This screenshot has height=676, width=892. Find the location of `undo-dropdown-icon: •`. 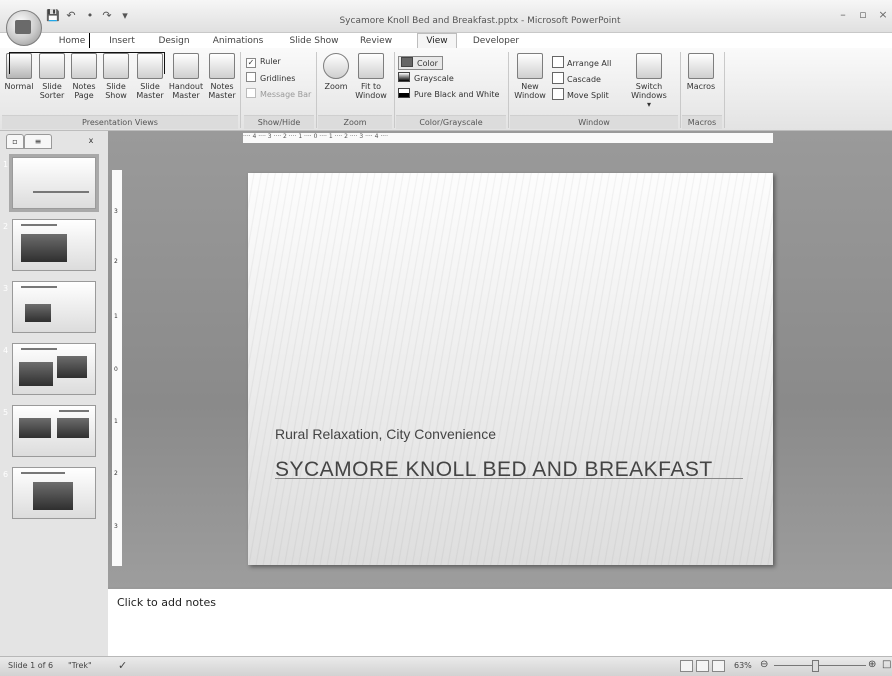

undo-dropdown-icon: • is located at coordinates (90, 16).